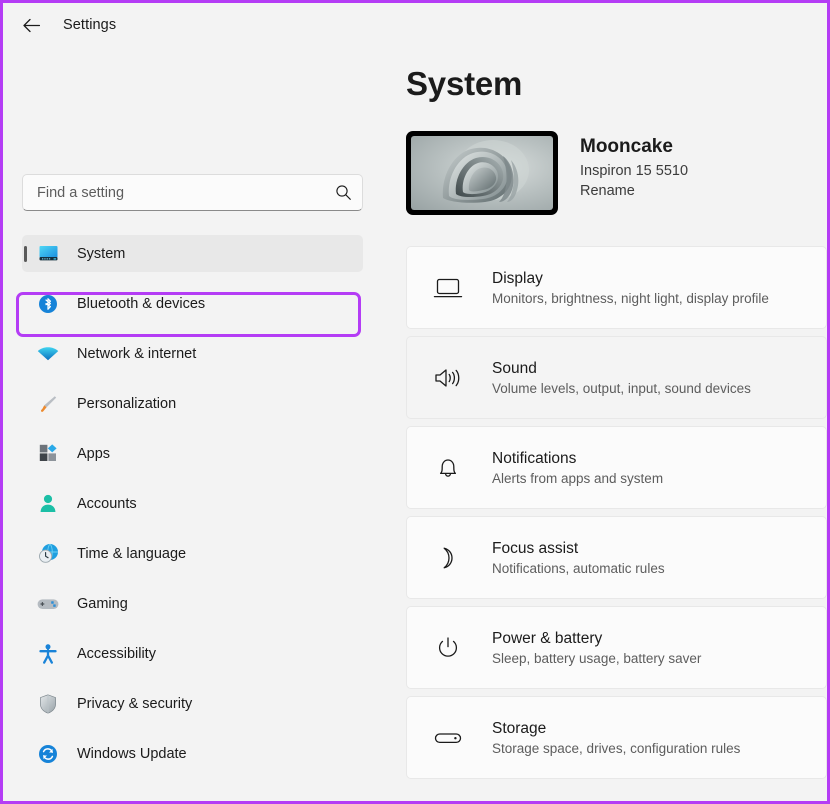  Describe the element at coordinates (448, 288) in the screenshot. I see `display-monitor-icon` at that location.